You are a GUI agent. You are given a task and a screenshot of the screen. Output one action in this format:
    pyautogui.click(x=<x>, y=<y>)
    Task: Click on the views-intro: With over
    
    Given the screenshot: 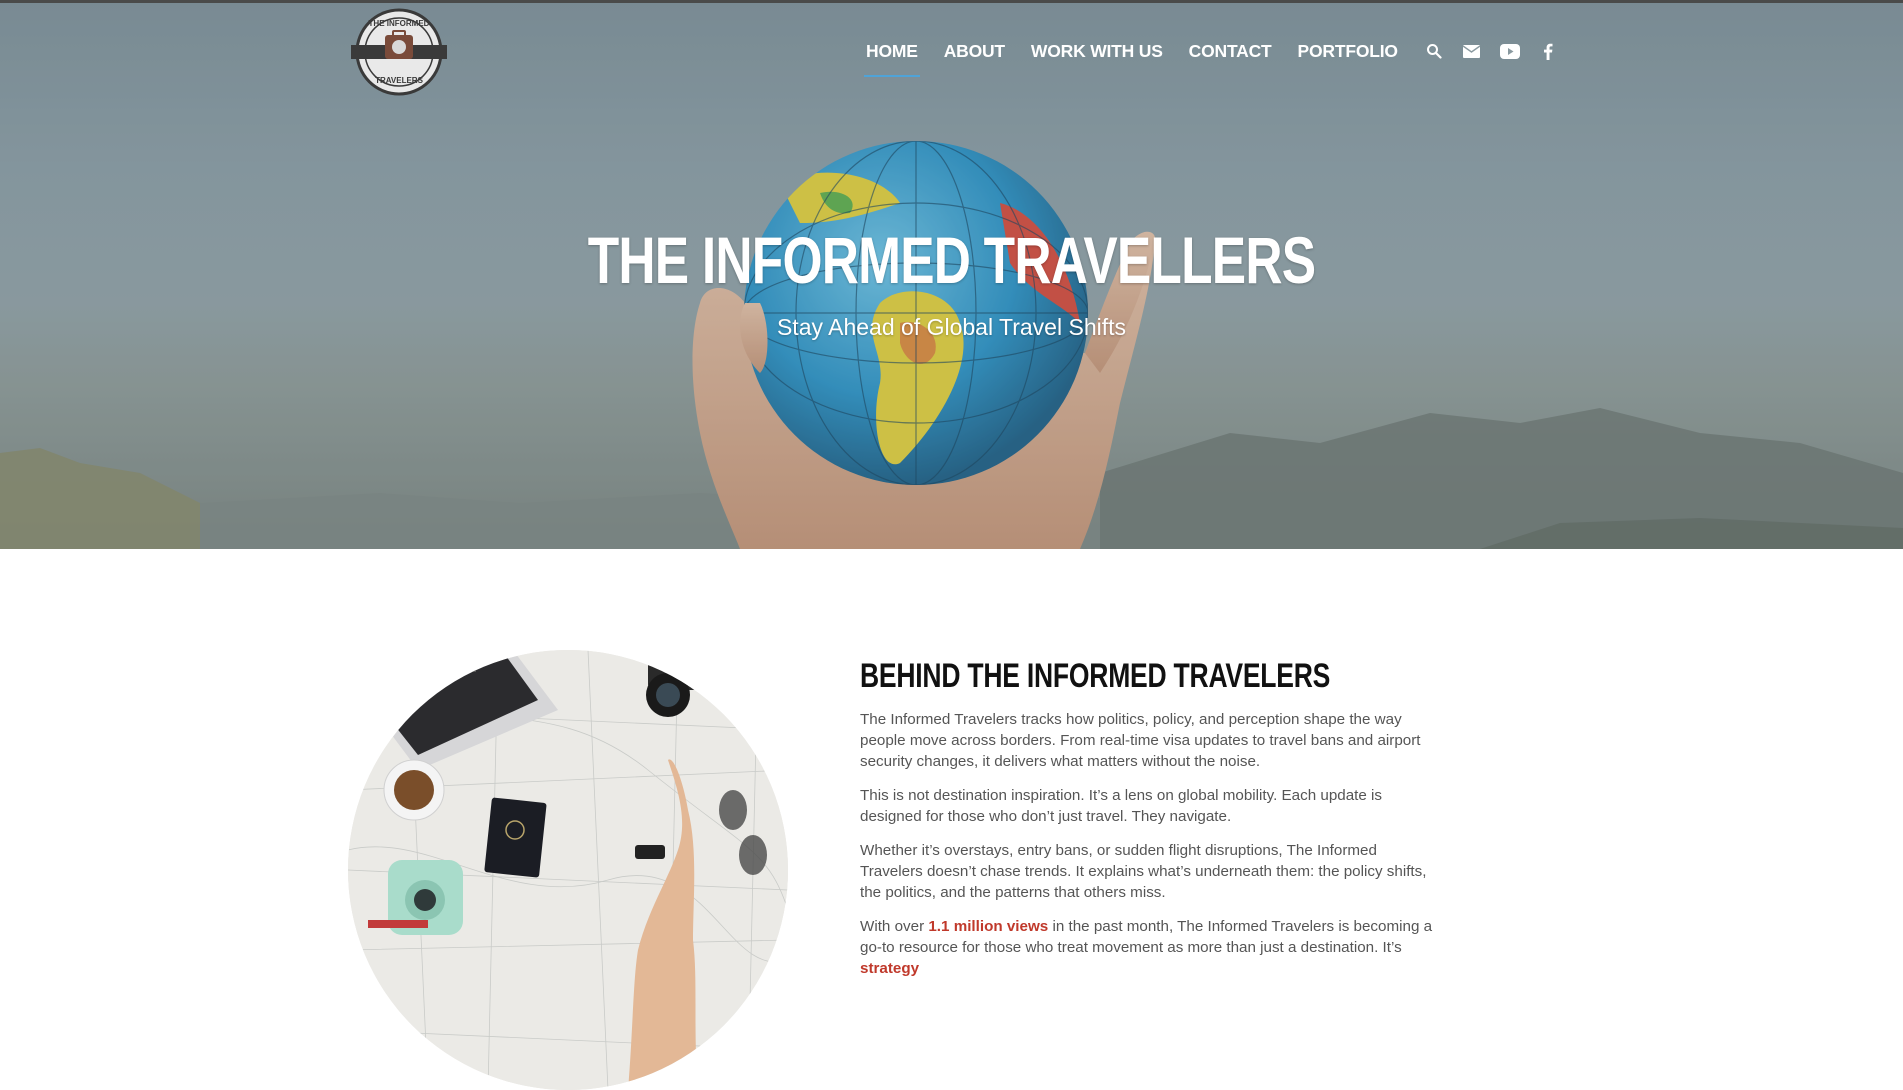 What is the action you would take?
    pyautogui.click(x=894, y=926)
    